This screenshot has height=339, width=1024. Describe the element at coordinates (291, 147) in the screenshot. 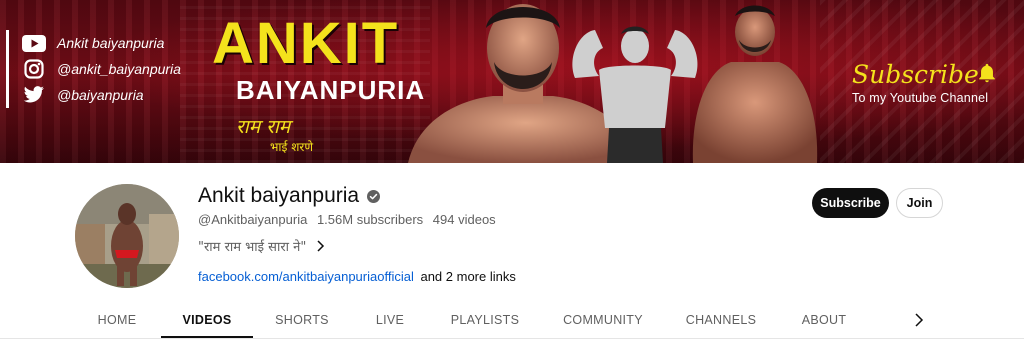

I see `banner-hindi-tagline-sub: भाई शरणे` at that location.